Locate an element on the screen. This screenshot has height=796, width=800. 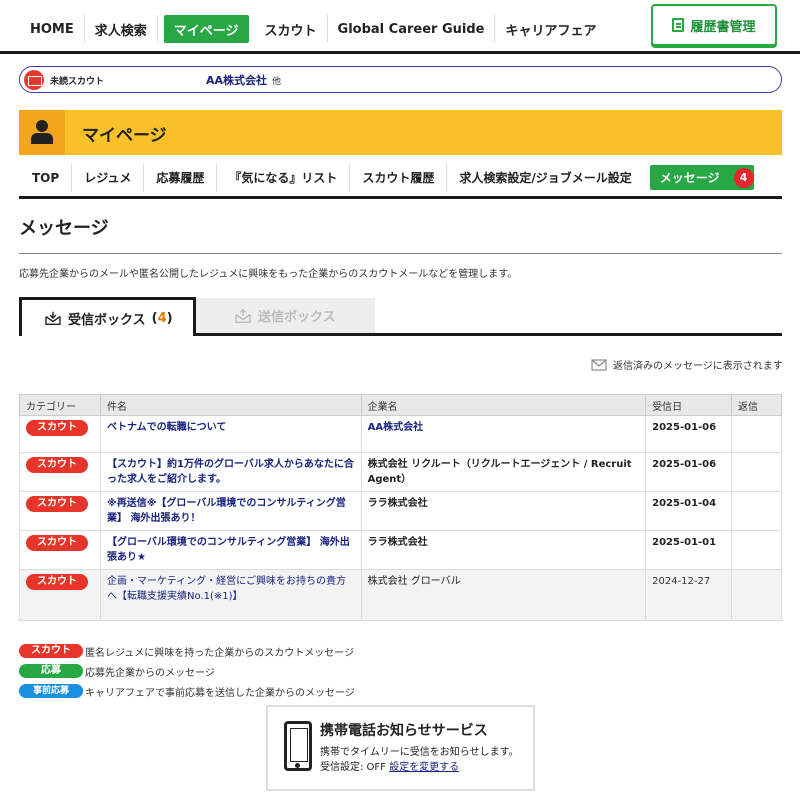
tab-inbox-count-wrap: (4) is located at coordinates (162, 318).